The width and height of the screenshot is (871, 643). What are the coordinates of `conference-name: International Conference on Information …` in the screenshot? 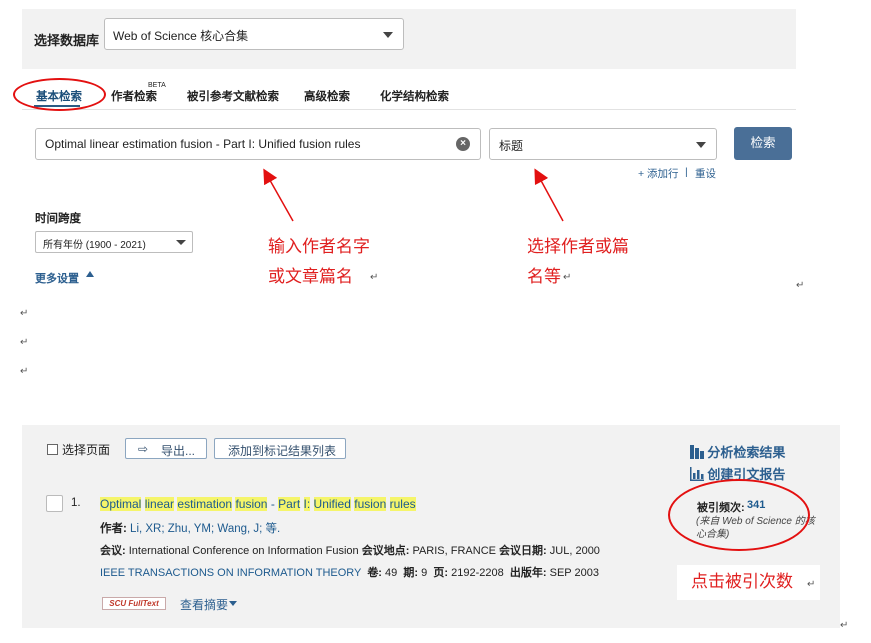 It's located at (243, 551).